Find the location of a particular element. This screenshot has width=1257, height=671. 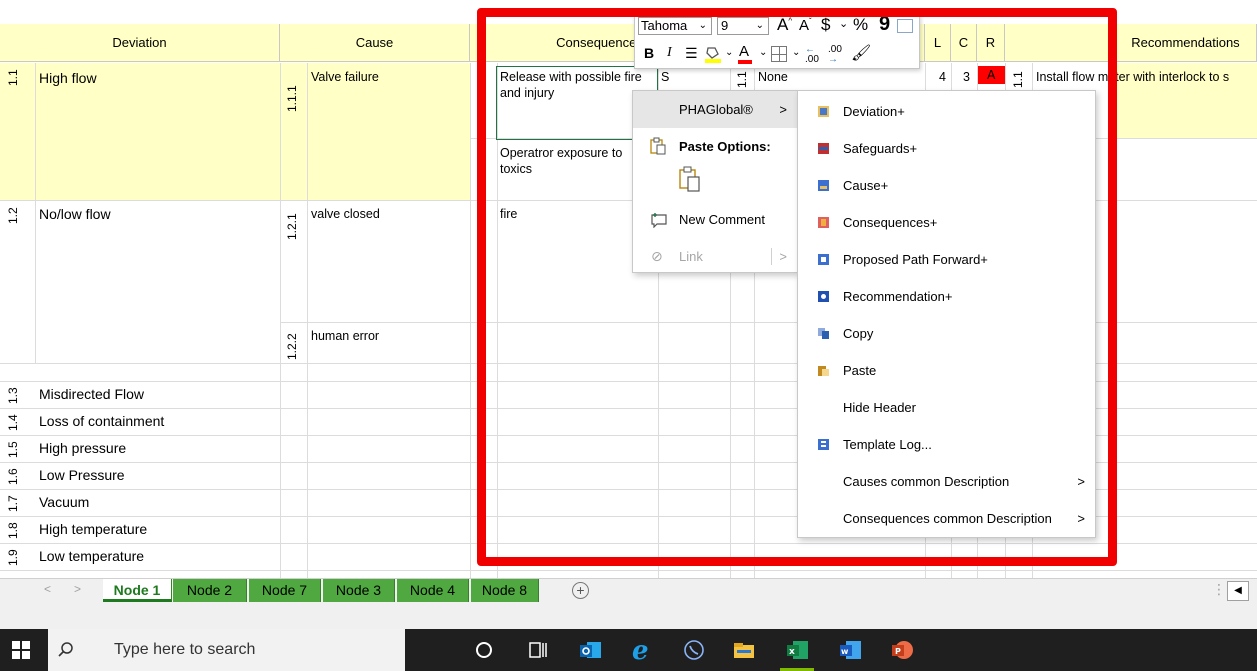

task-view-icon is located at coordinates (538, 650).